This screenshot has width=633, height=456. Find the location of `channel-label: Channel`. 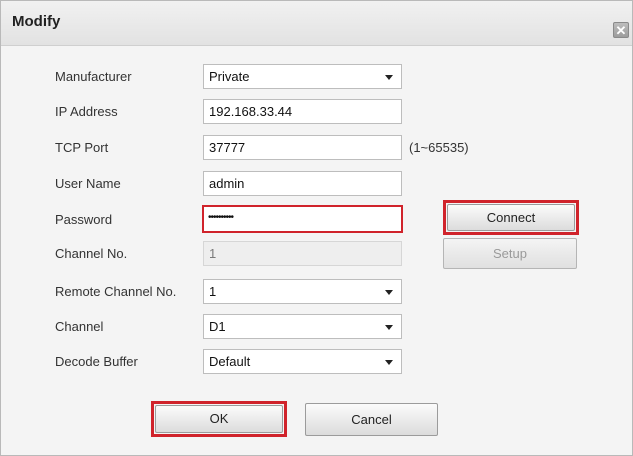

channel-label: Channel is located at coordinates (79, 326).